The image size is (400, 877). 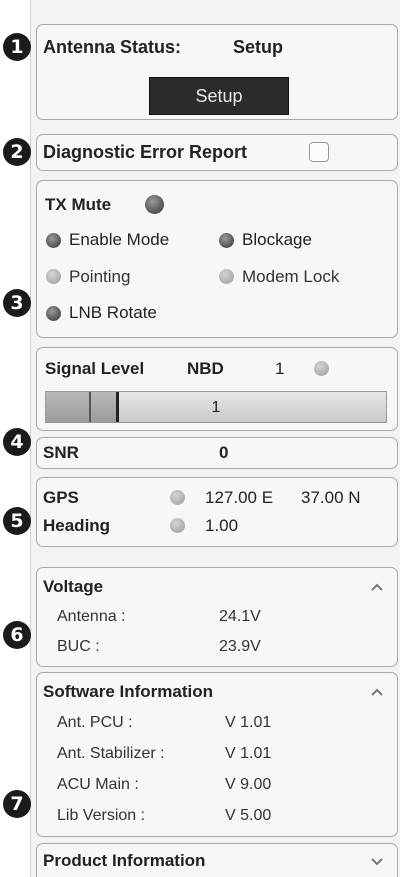 What do you see at coordinates (205, 368) in the screenshot?
I see `signal-mode: NBD` at bounding box center [205, 368].